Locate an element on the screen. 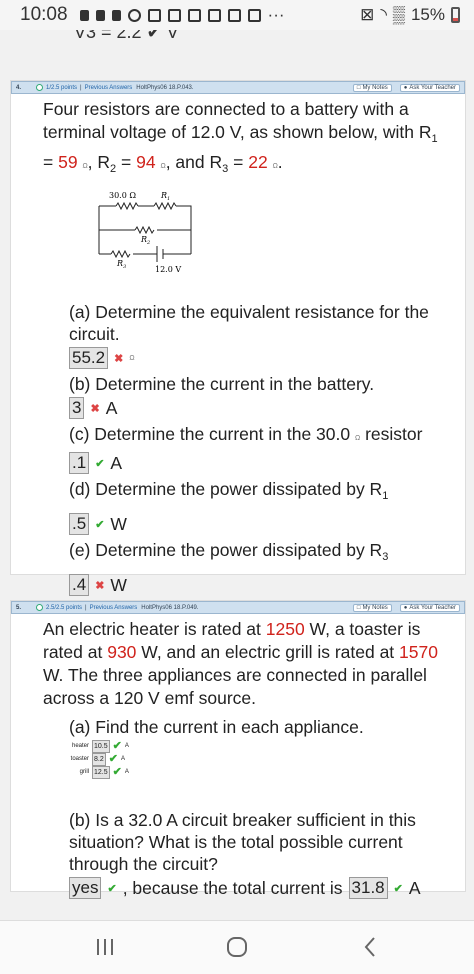 Image resolution: width=474 pixels, height=974 pixels. battery-icon is located at coordinates (455, 15).